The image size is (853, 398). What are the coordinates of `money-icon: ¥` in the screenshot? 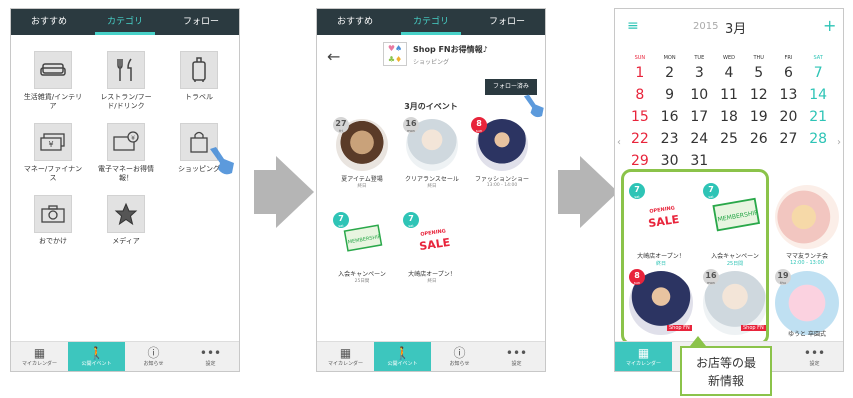 It's located at (53, 142).